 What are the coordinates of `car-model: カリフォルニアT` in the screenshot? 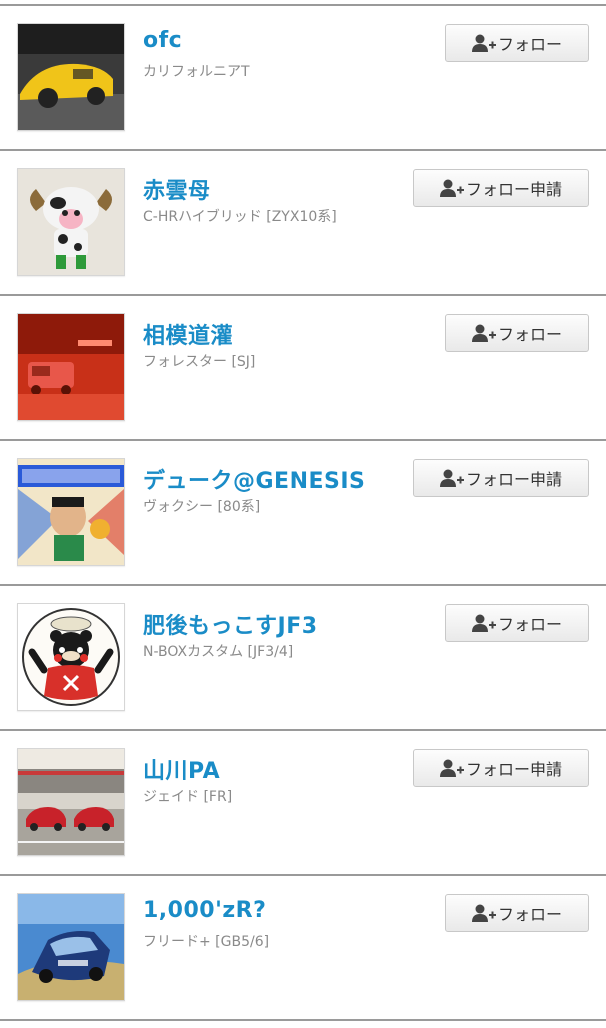 It's located at (196, 72).